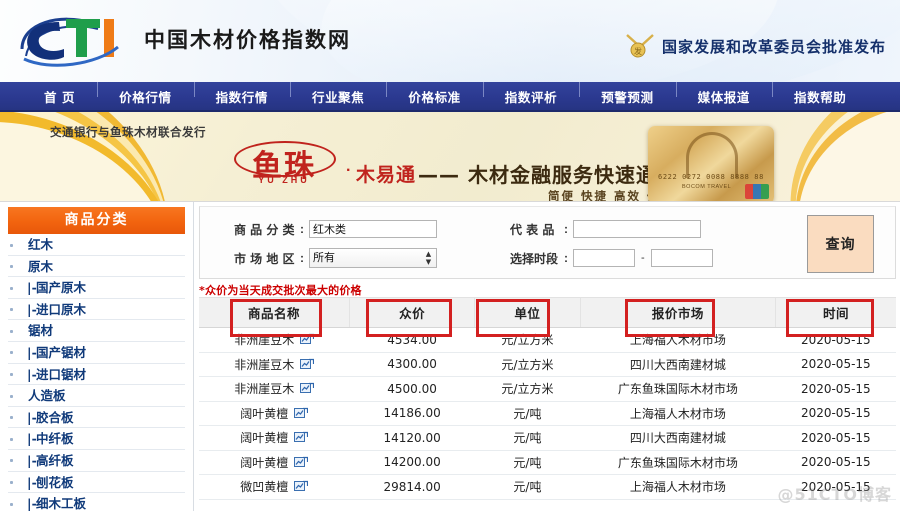 This screenshot has height=511, width=900. Describe the element at coordinates (637, 229) in the screenshot. I see `sample-input` at that location.